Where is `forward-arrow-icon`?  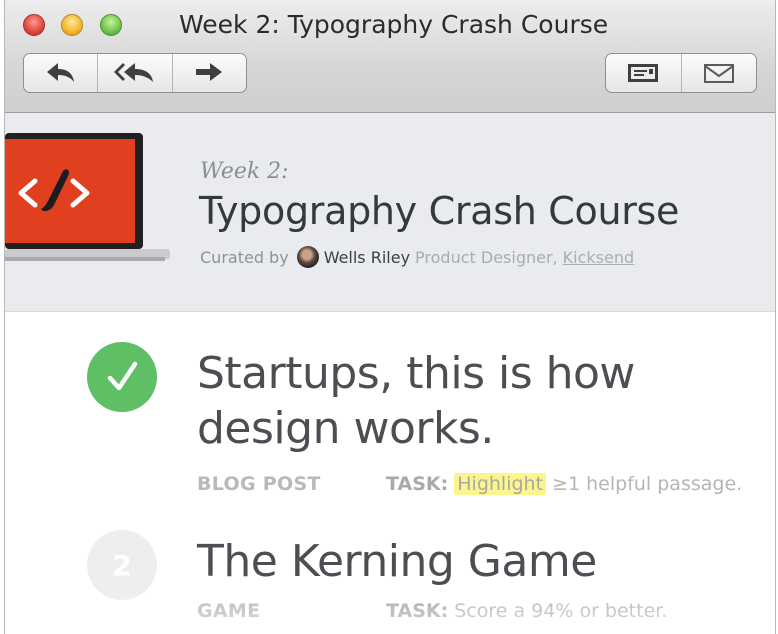 forward-arrow-icon is located at coordinates (209, 72).